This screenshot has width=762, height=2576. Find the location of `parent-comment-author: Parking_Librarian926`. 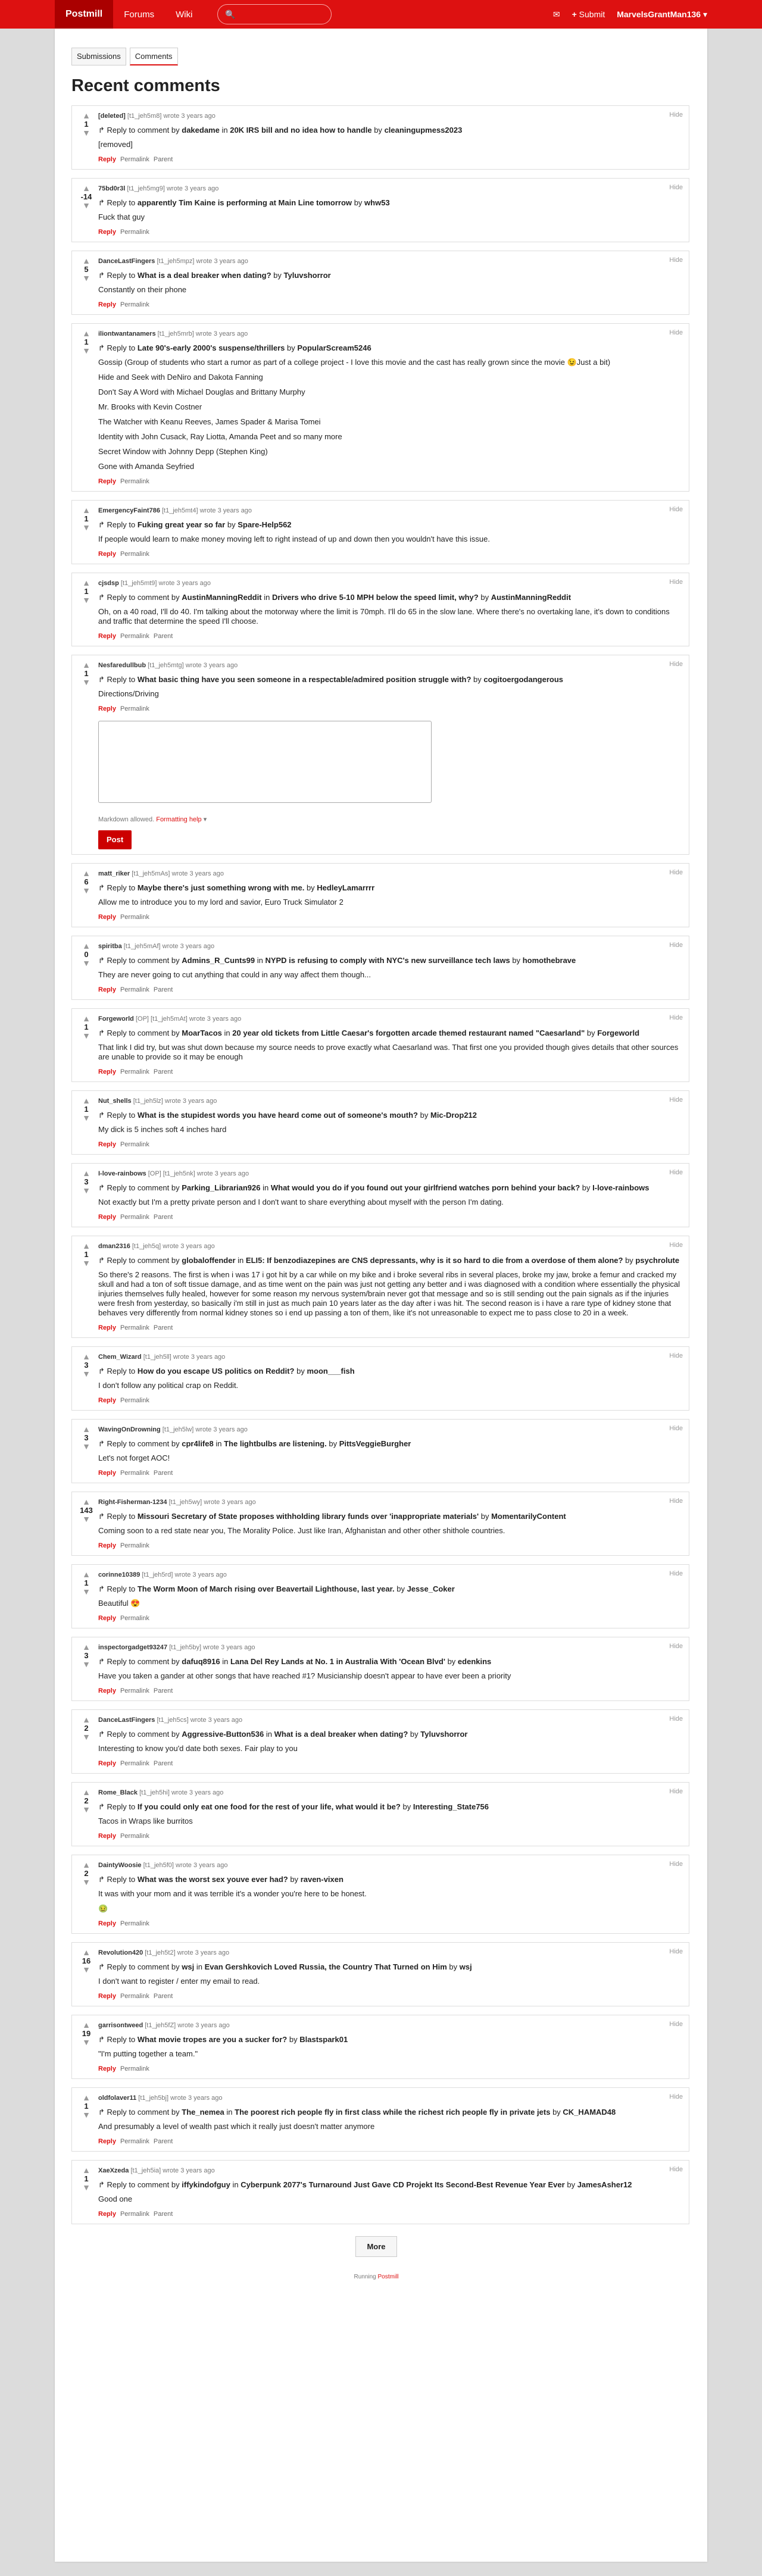

parent-comment-author: Parking_Librarian926 is located at coordinates (221, 1187).